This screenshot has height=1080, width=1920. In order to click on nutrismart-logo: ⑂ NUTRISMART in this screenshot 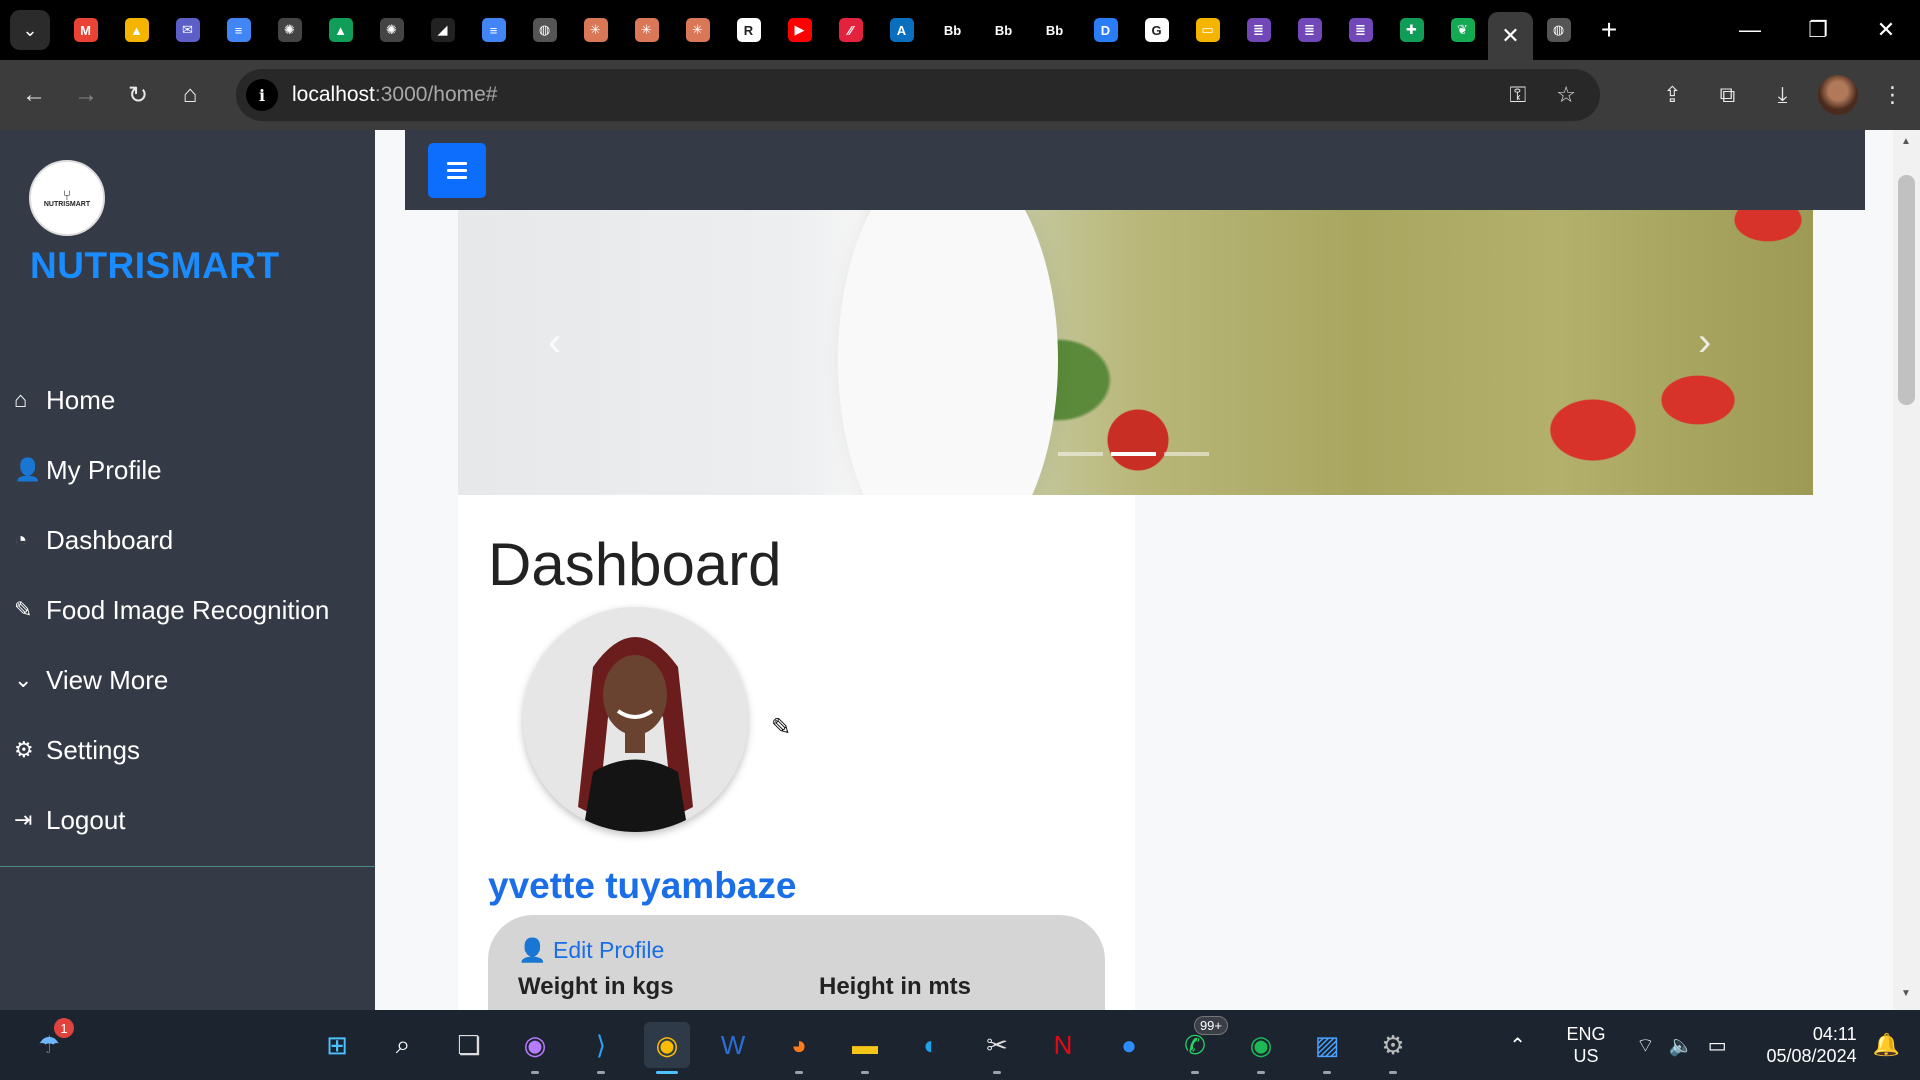, I will do `click(67, 198)`.